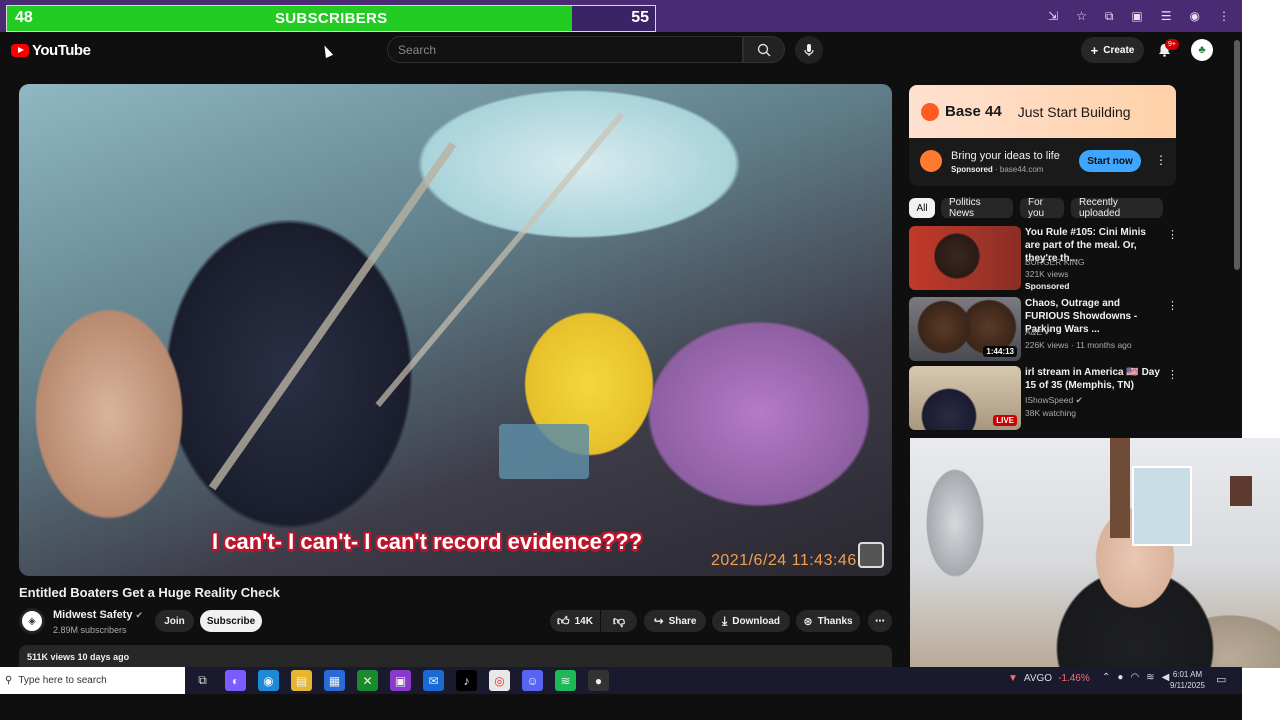 The image size is (1280, 720). I want to click on ad-banner: Base 44 Just Start Building, so click(1042, 111).